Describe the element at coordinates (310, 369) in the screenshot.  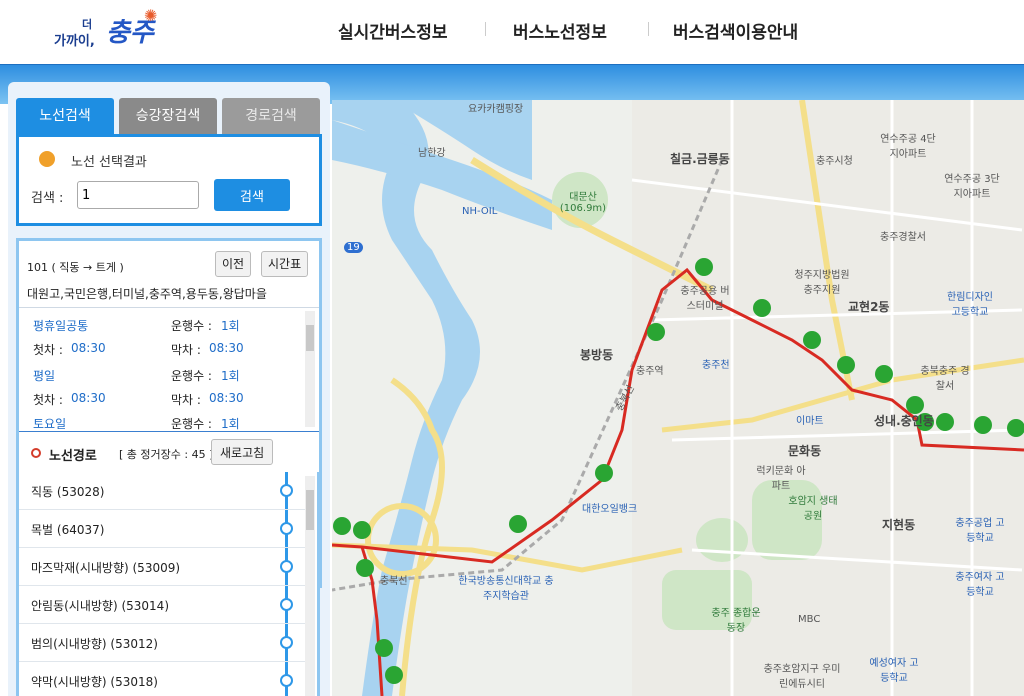
I see `schedule-scrollbar` at that location.